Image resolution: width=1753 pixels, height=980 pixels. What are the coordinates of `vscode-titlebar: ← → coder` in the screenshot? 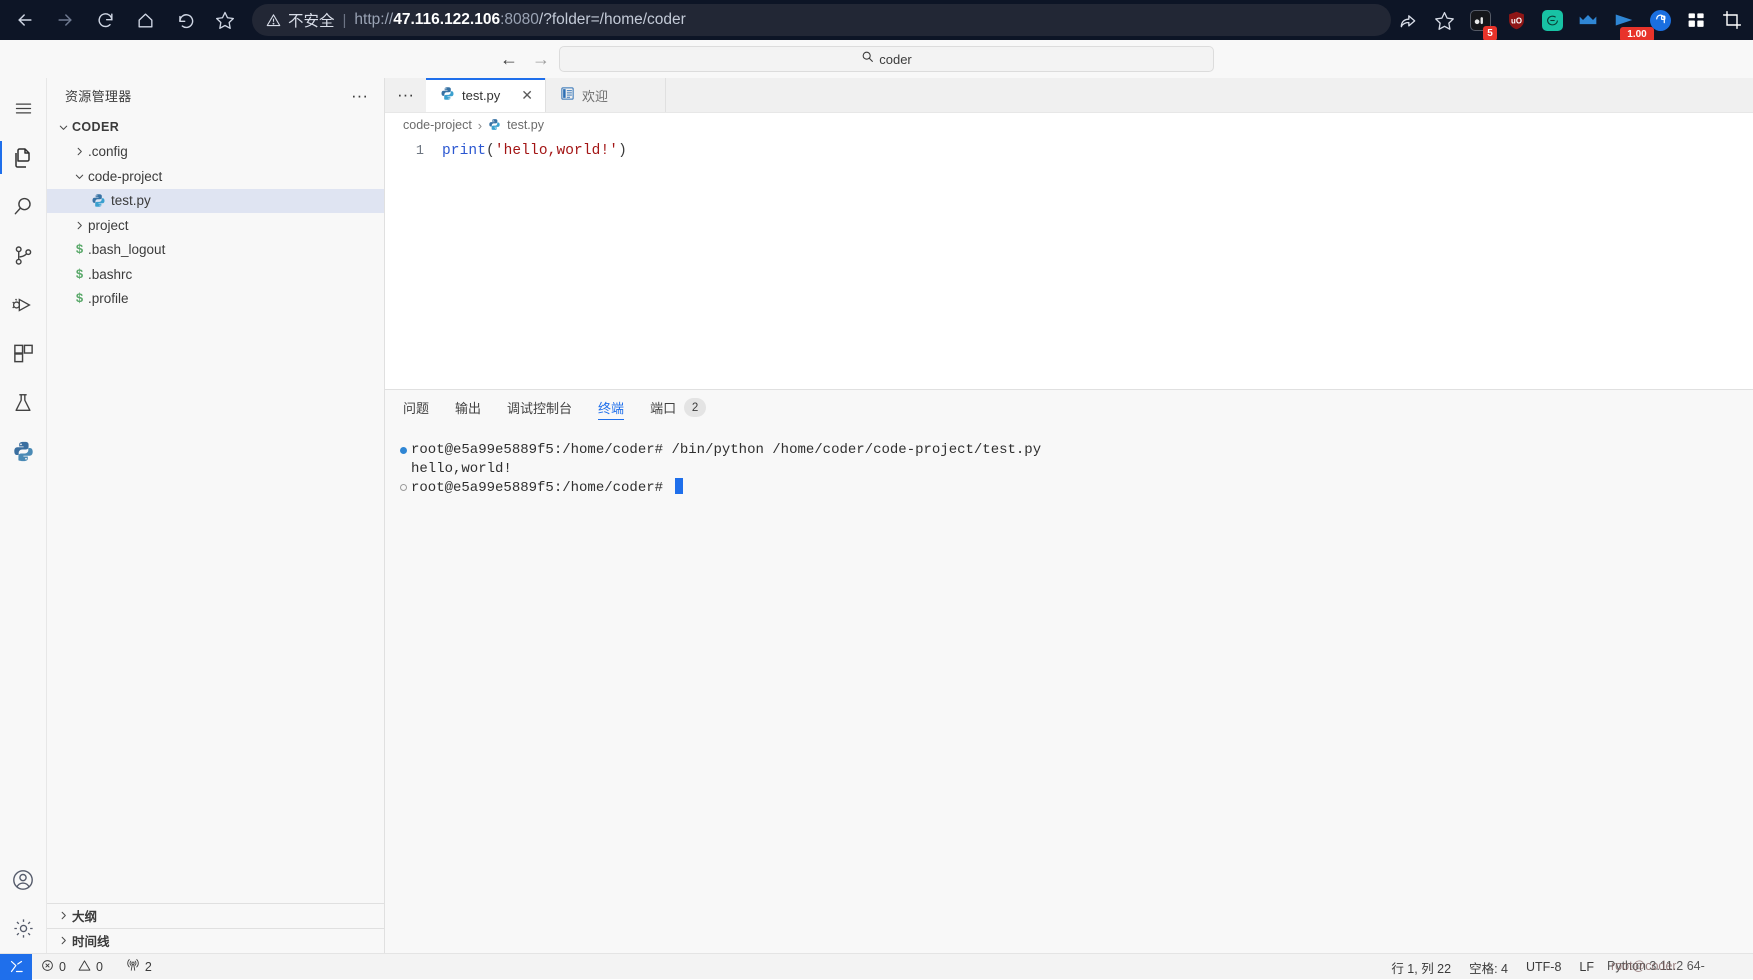 It's located at (876, 59).